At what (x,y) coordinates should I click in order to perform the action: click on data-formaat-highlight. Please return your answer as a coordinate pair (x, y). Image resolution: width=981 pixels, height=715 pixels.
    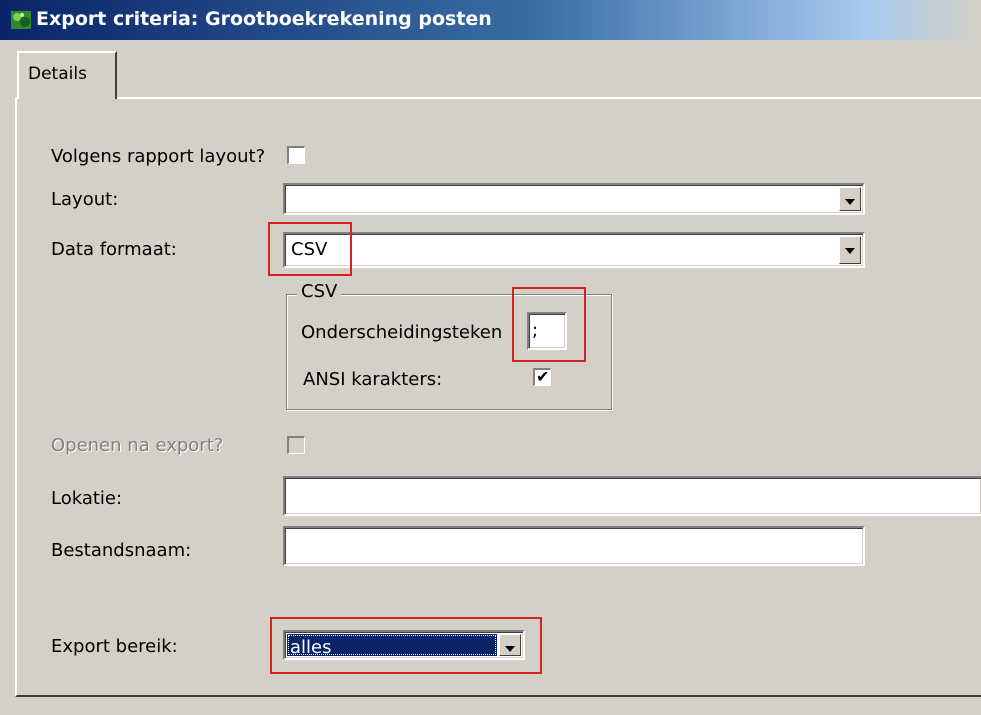
    Looking at the image, I should click on (310, 249).